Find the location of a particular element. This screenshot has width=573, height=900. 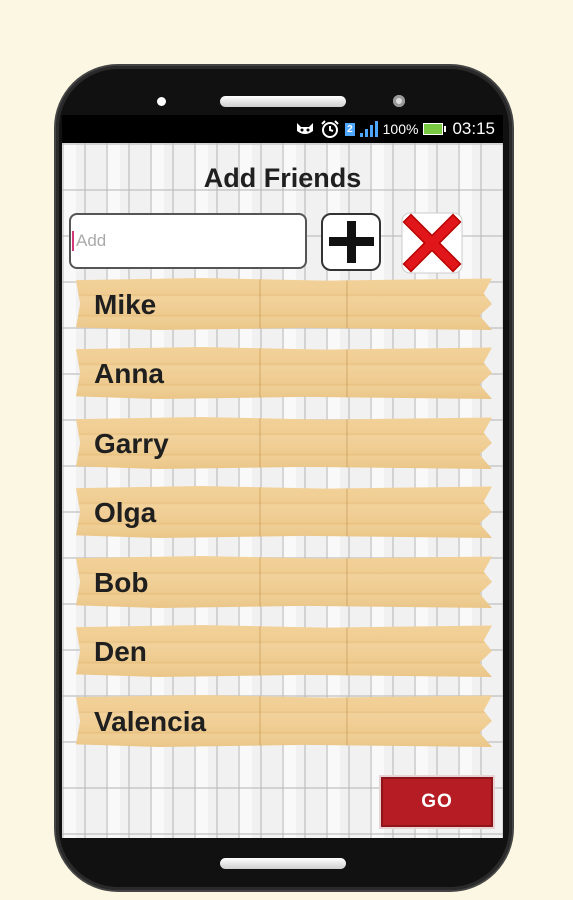

friend-name: Anna is located at coordinates (129, 373).